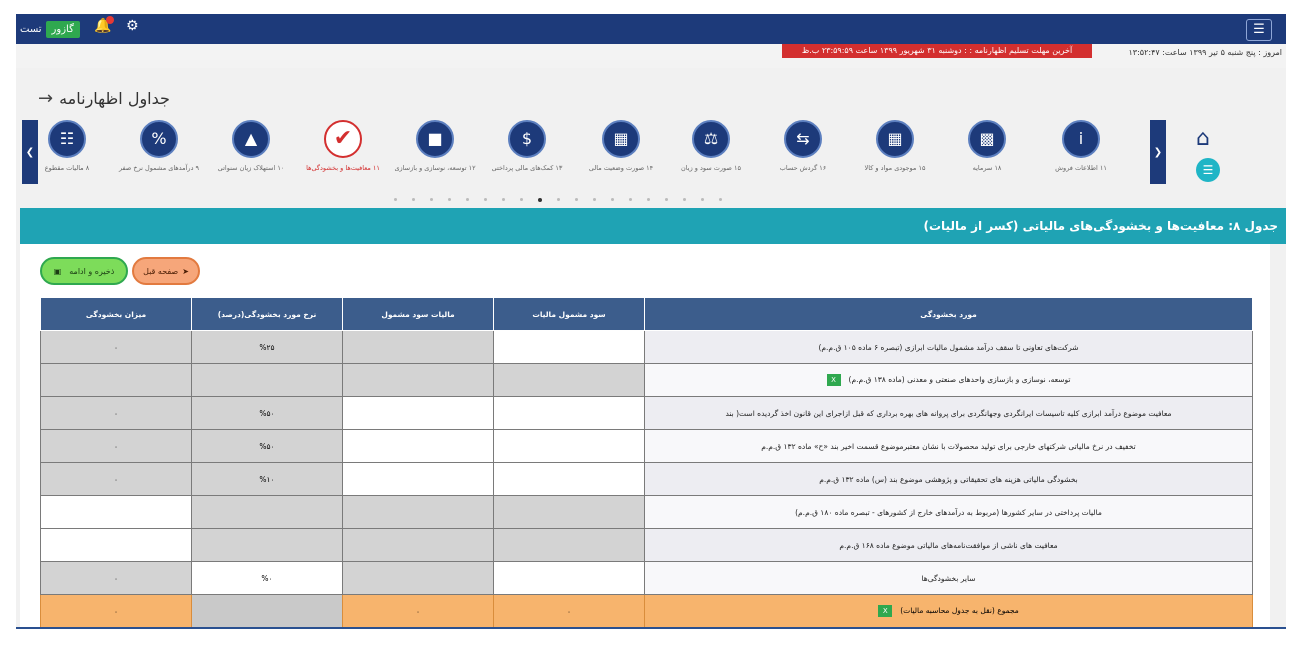 This screenshot has height=647, width=1302. Describe the element at coordinates (62, 29) in the screenshot. I see `user-name-badge: گازور` at that location.